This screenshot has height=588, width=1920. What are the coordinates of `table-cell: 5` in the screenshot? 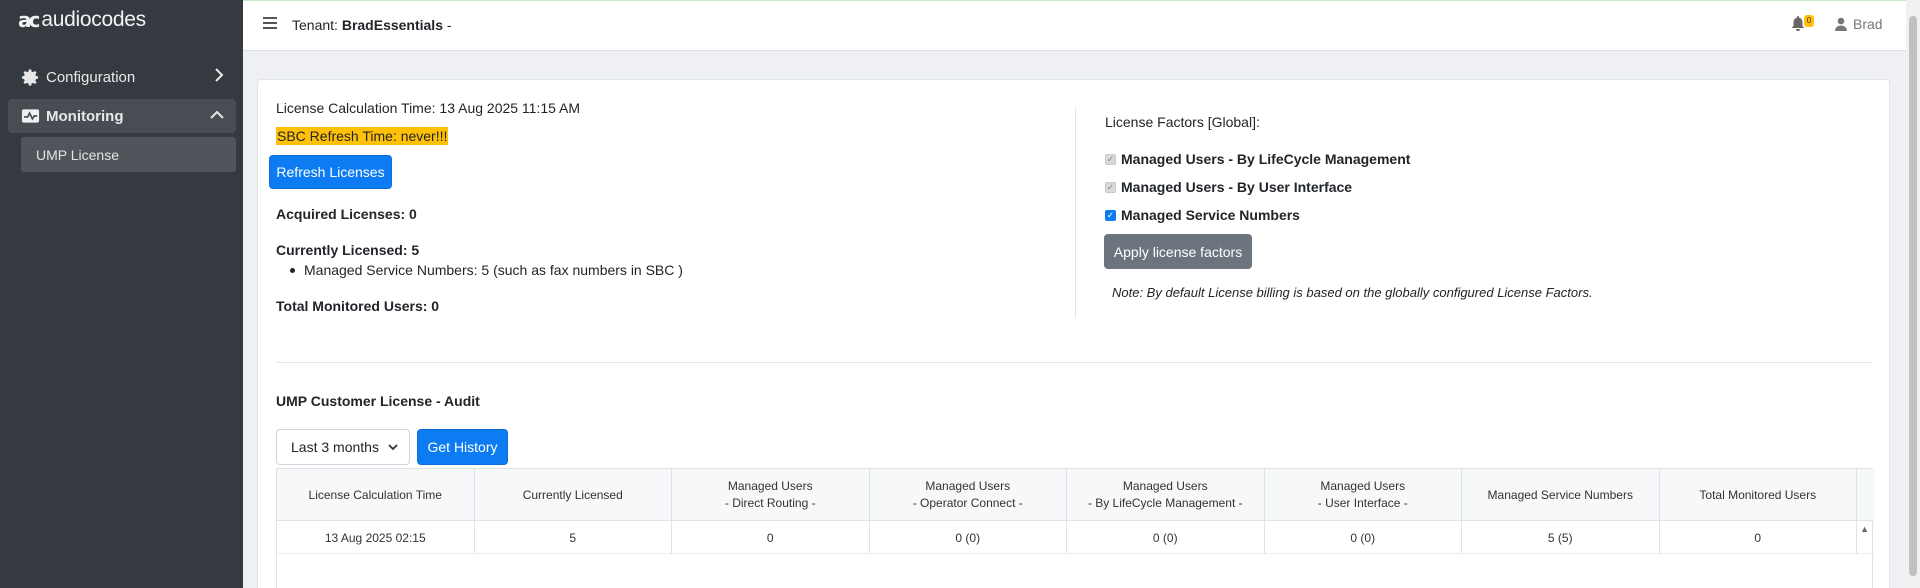 It's located at (573, 537).